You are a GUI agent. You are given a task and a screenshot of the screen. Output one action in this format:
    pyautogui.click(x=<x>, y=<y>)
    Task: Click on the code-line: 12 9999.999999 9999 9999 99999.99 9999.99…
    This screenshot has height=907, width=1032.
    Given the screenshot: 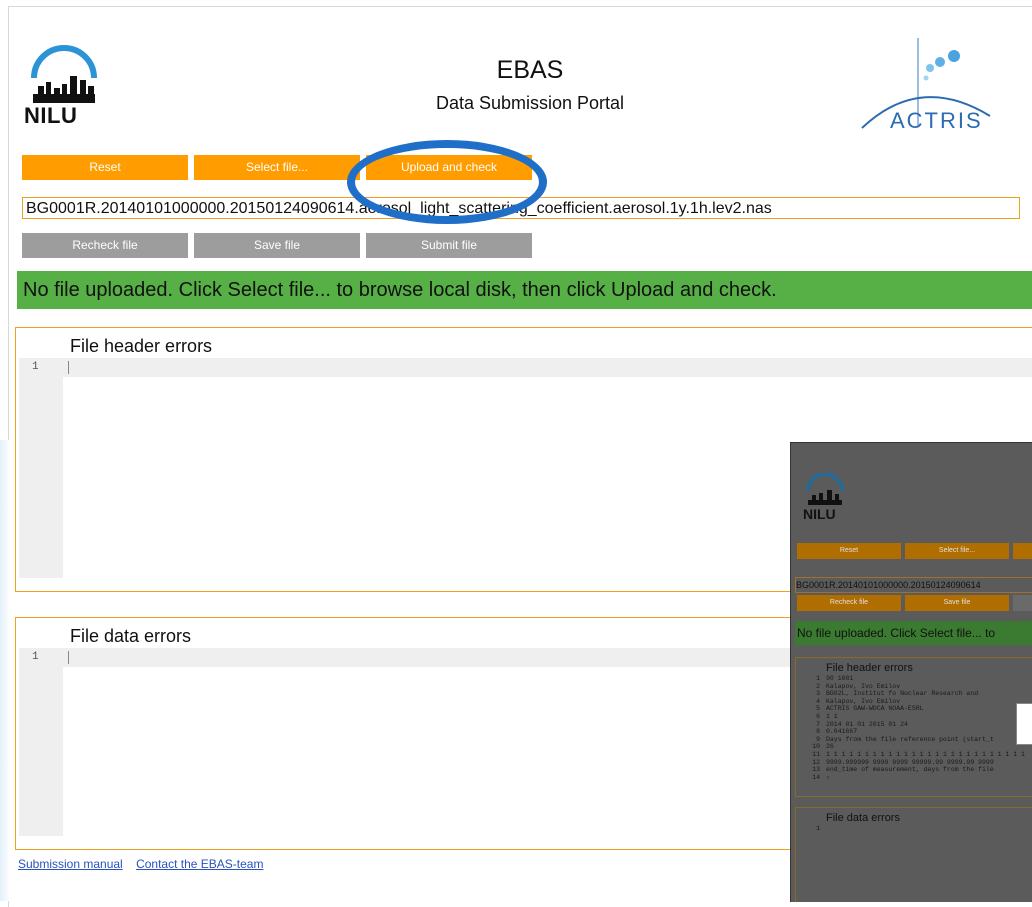 What is the action you would take?
    pyautogui.click(x=915, y=763)
    